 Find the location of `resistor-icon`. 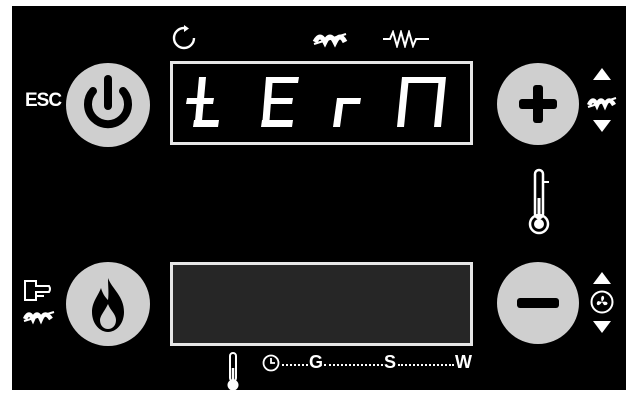

resistor-icon is located at coordinates (406, 39).